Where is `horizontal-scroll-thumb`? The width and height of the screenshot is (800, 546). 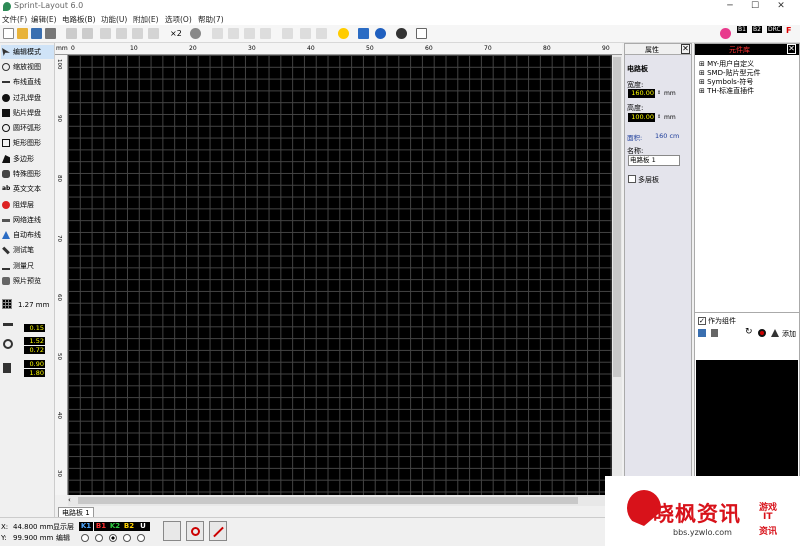 horizontal-scroll-thumb is located at coordinates (328, 500).